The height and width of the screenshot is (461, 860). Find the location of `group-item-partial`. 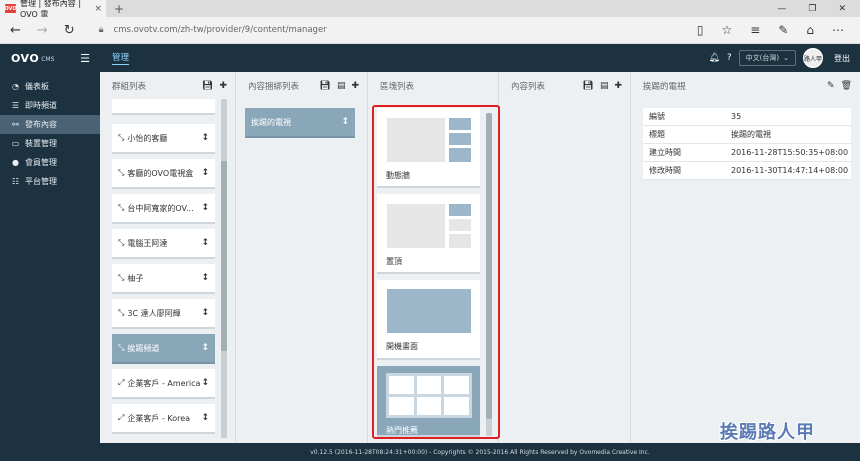

group-item-partial is located at coordinates (163, 107).